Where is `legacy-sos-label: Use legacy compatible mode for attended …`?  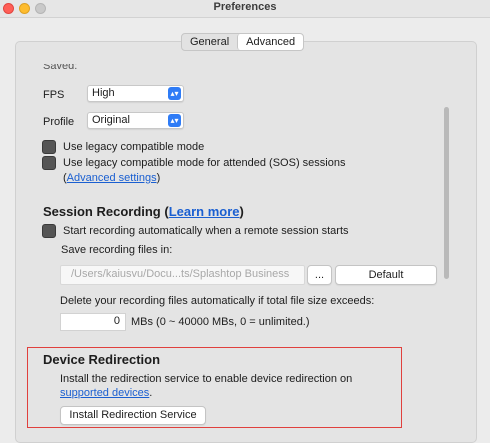 legacy-sos-label: Use legacy compatible mode for attended … is located at coordinates (204, 163).